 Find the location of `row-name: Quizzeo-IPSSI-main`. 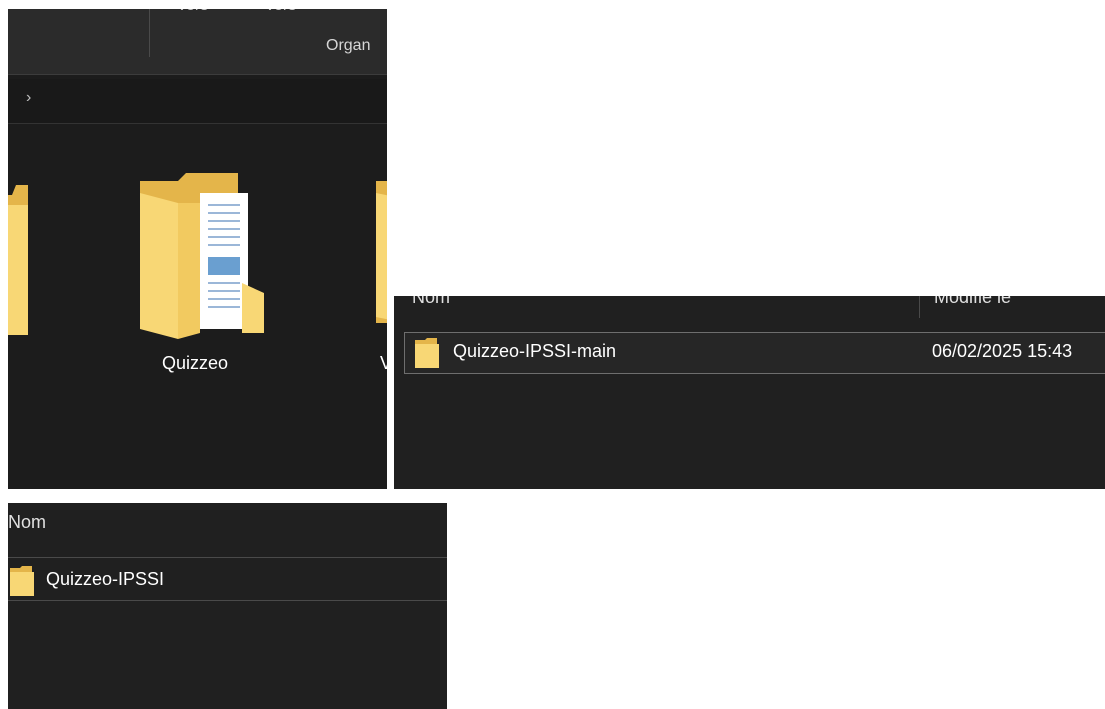

row-name: Quizzeo-IPSSI-main is located at coordinates (535, 351).